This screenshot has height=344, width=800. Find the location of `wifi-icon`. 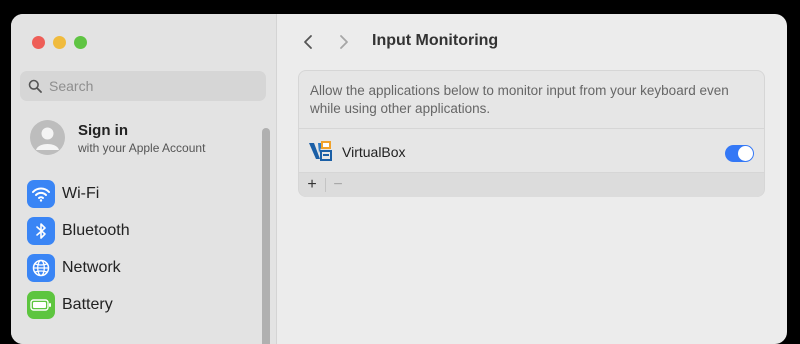

wifi-icon is located at coordinates (41, 194).